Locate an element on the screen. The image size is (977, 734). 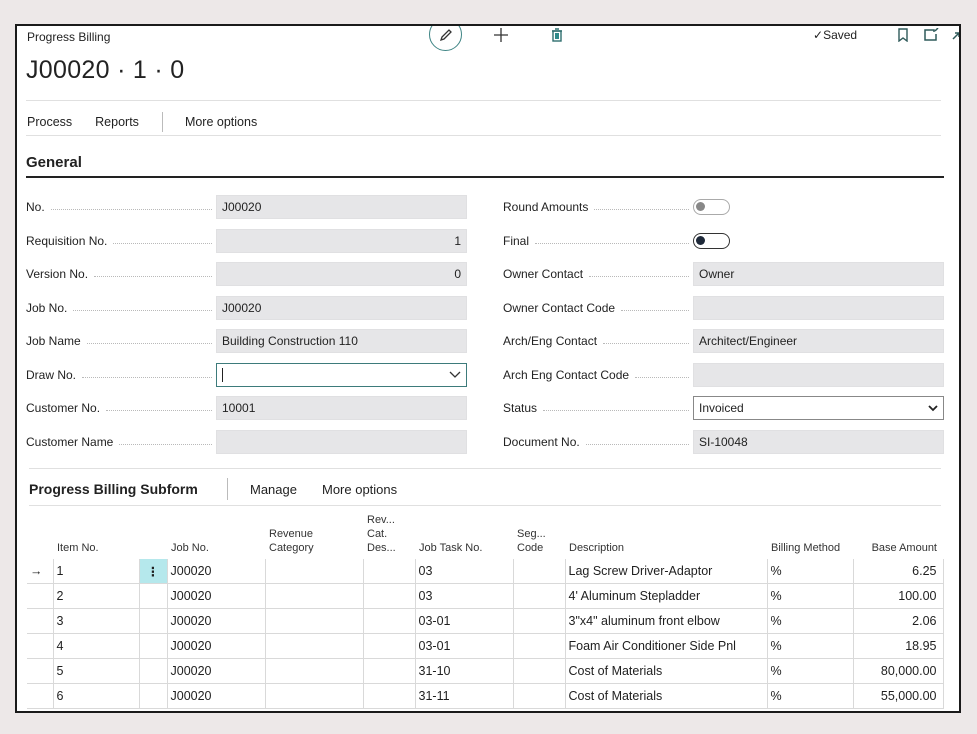
subform-more-options-menu: More options is located at coordinates (359, 489).